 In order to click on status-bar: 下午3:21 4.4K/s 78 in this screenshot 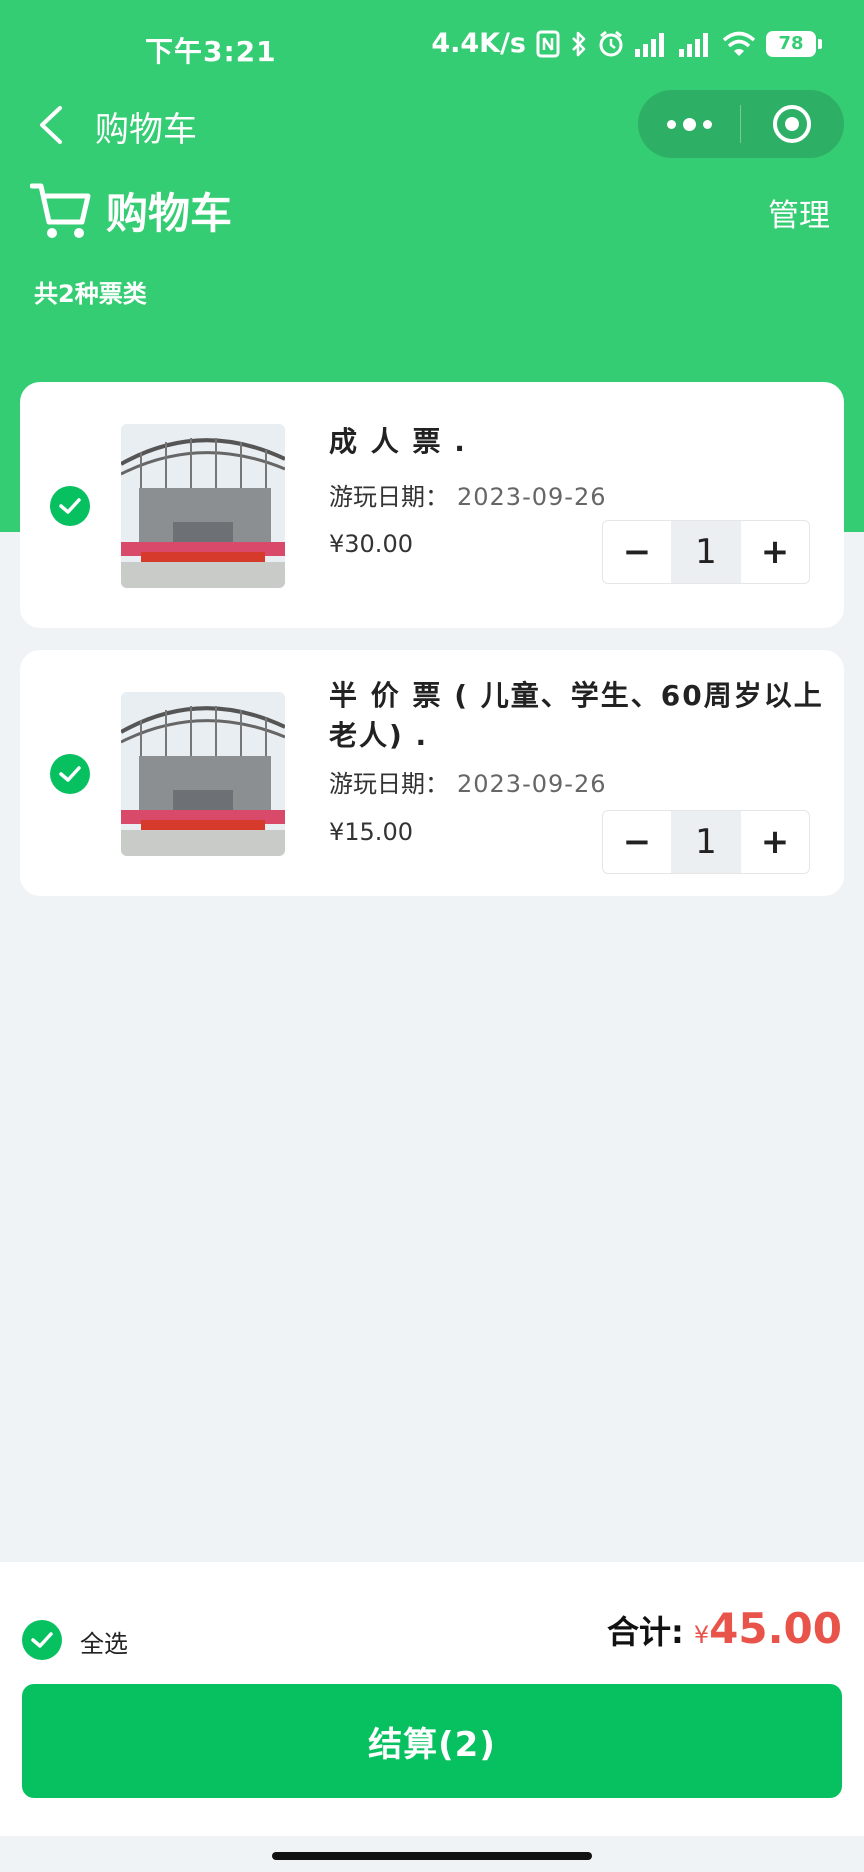, I will do `click(432, 50)`.